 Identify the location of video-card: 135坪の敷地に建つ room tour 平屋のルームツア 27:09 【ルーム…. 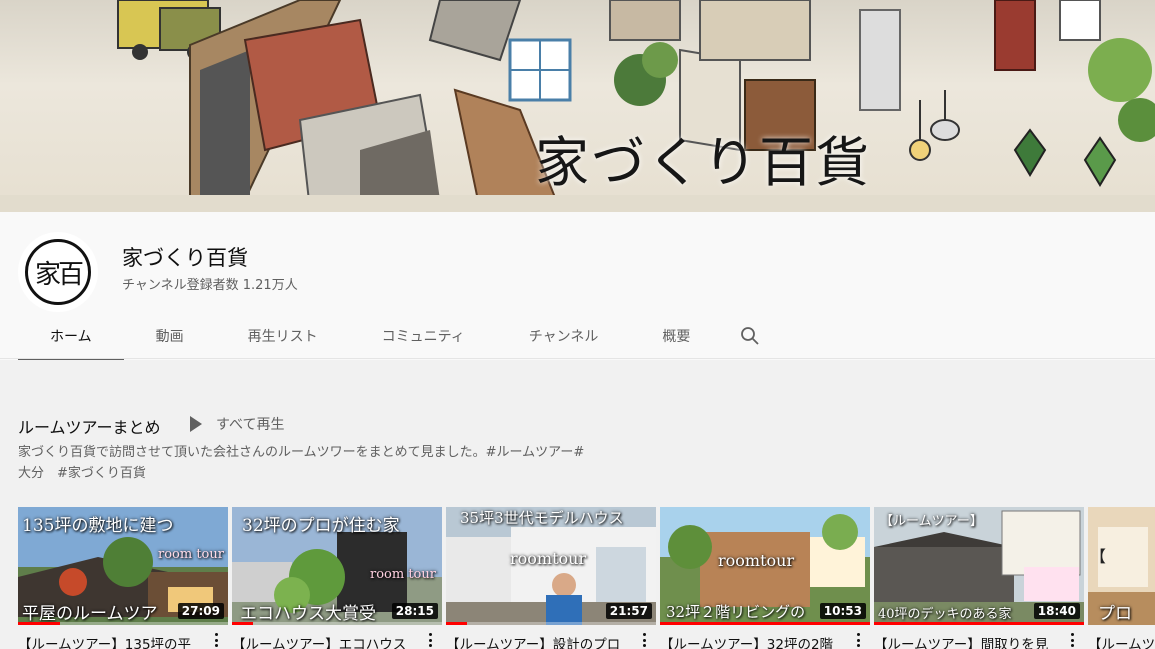
(123, 578).